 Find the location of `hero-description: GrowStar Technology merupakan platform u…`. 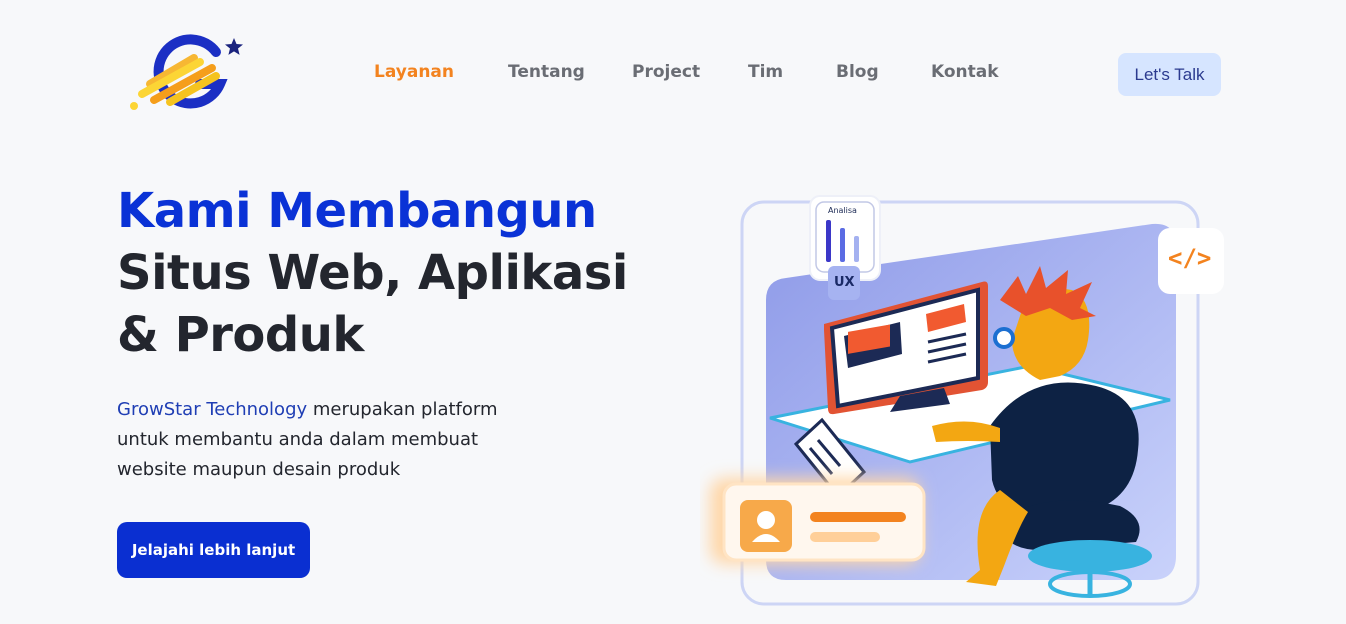

hero-description: GrowStar Technology merupakan platform u… is located at coordinates (327, 440).